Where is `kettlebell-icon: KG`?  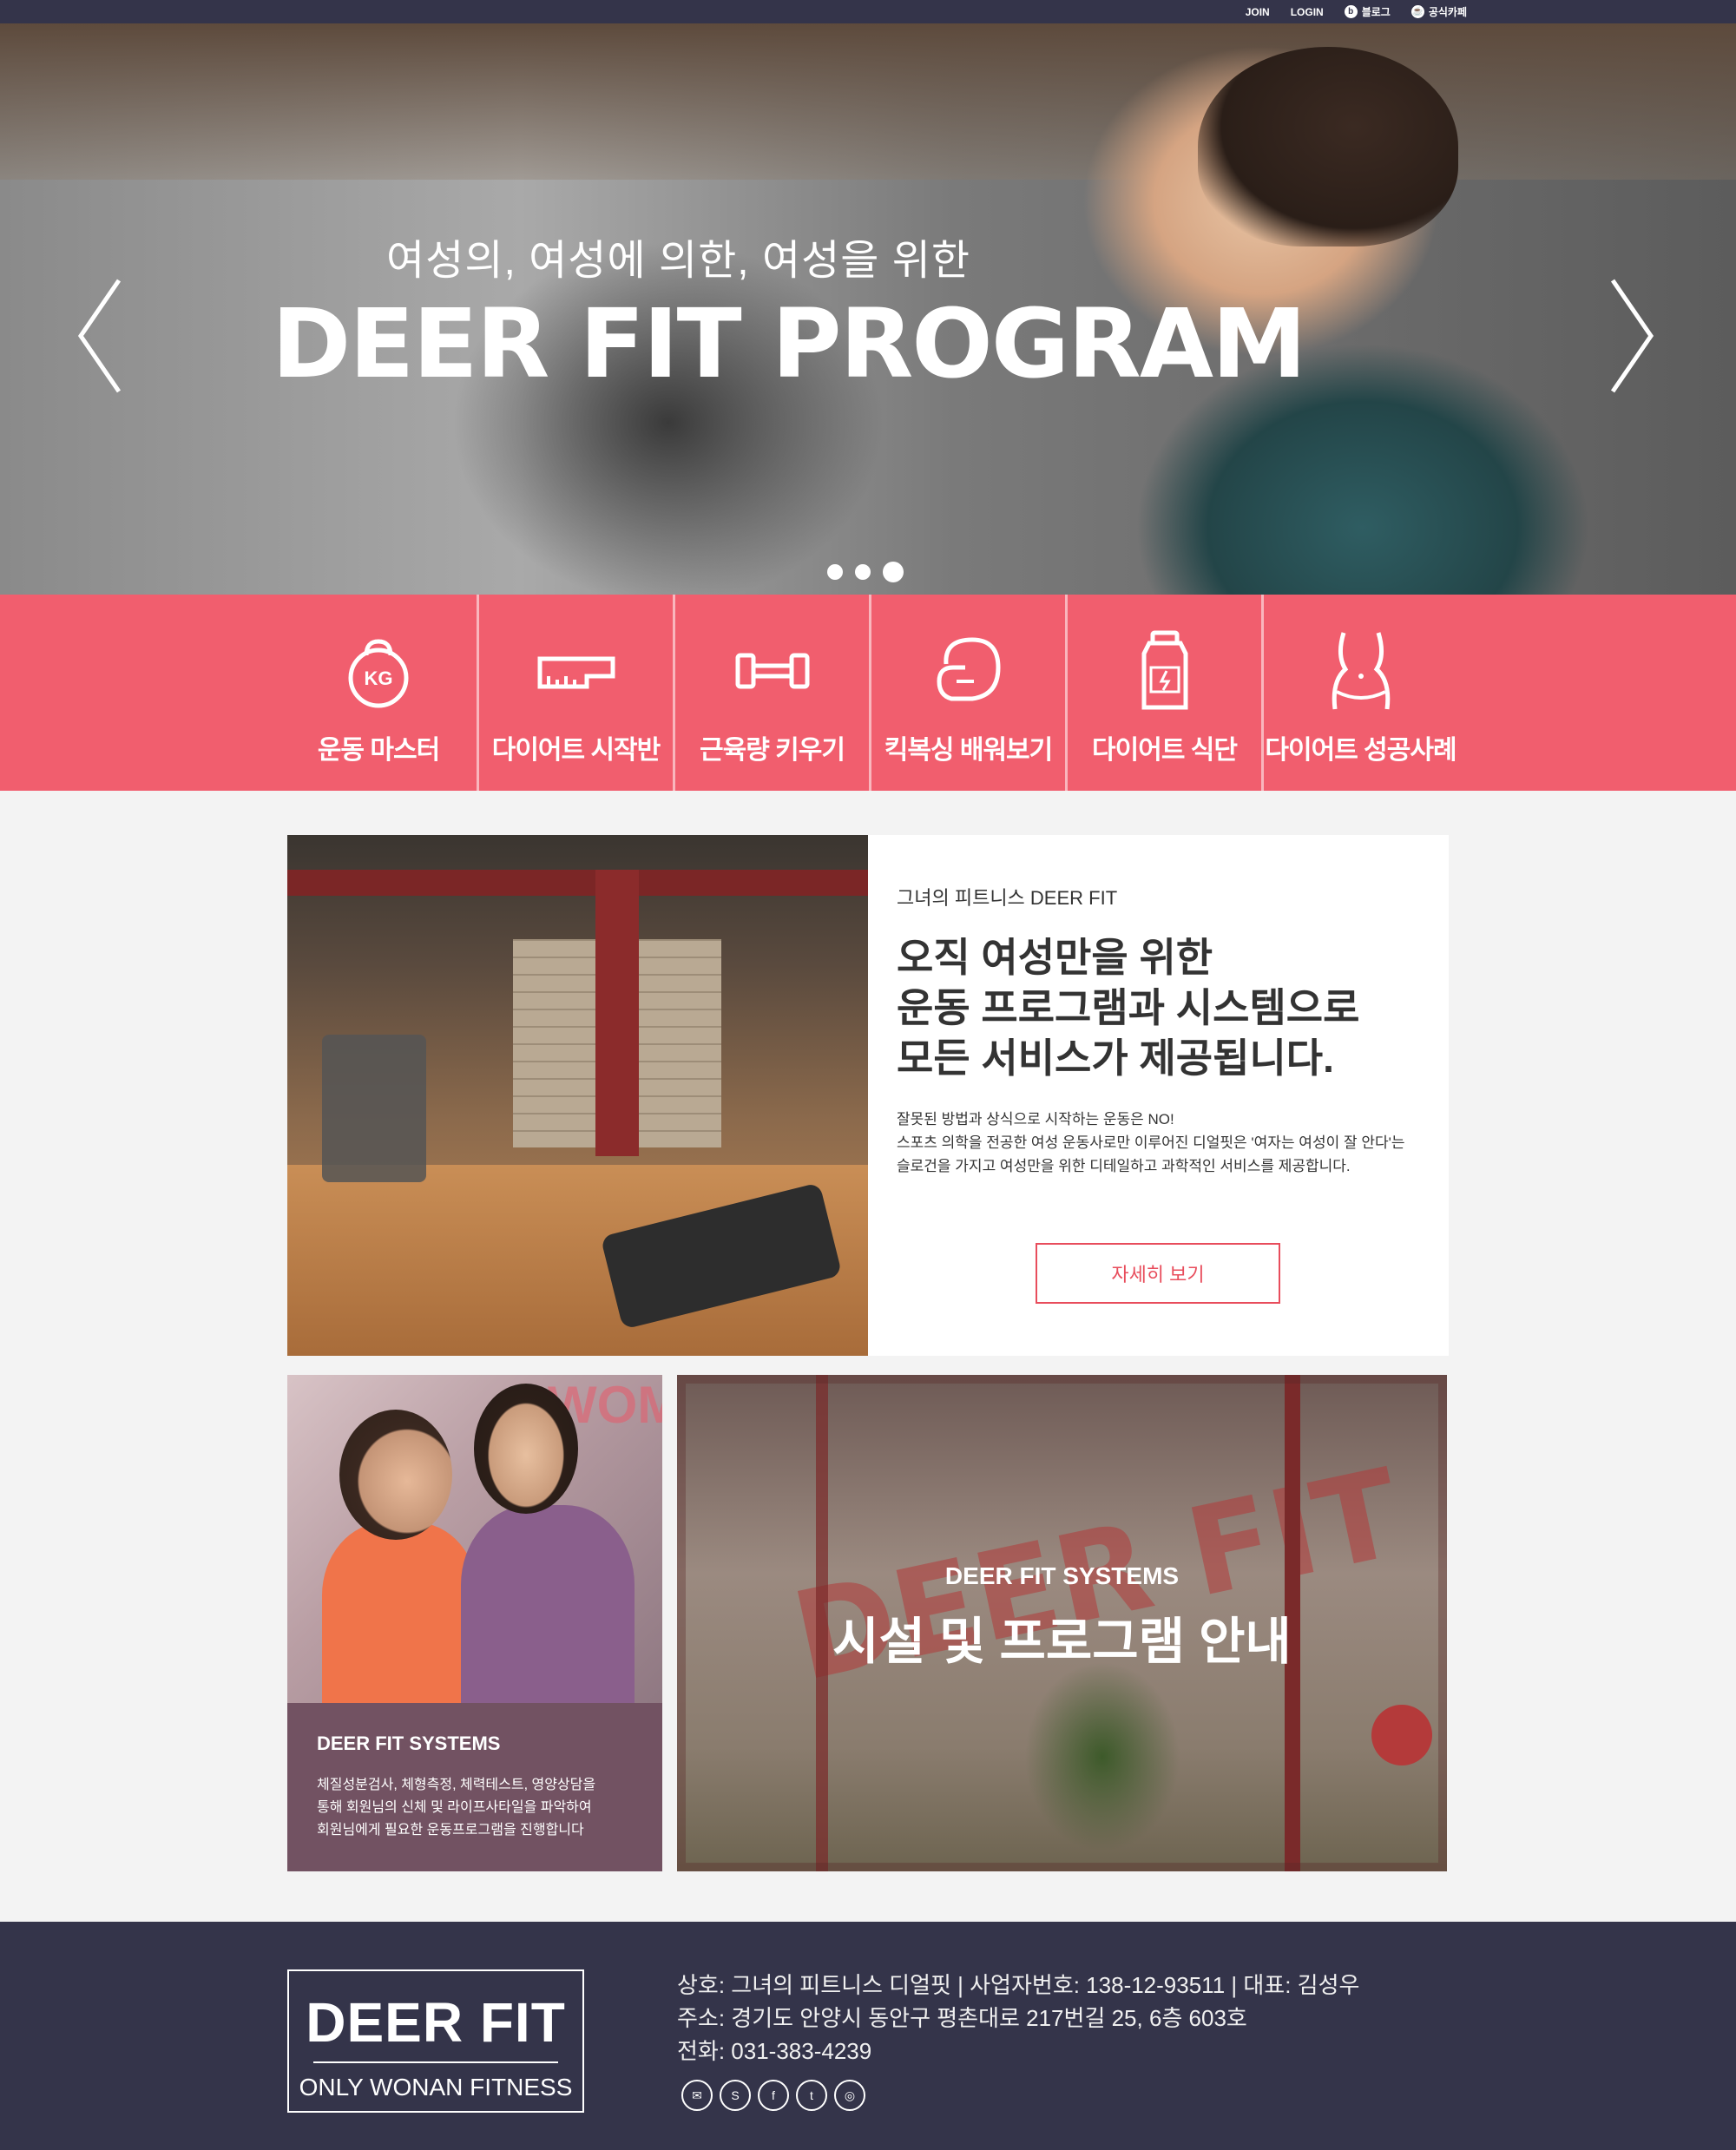
kettlebell-icon: KG is located at coordinates (378, 673).